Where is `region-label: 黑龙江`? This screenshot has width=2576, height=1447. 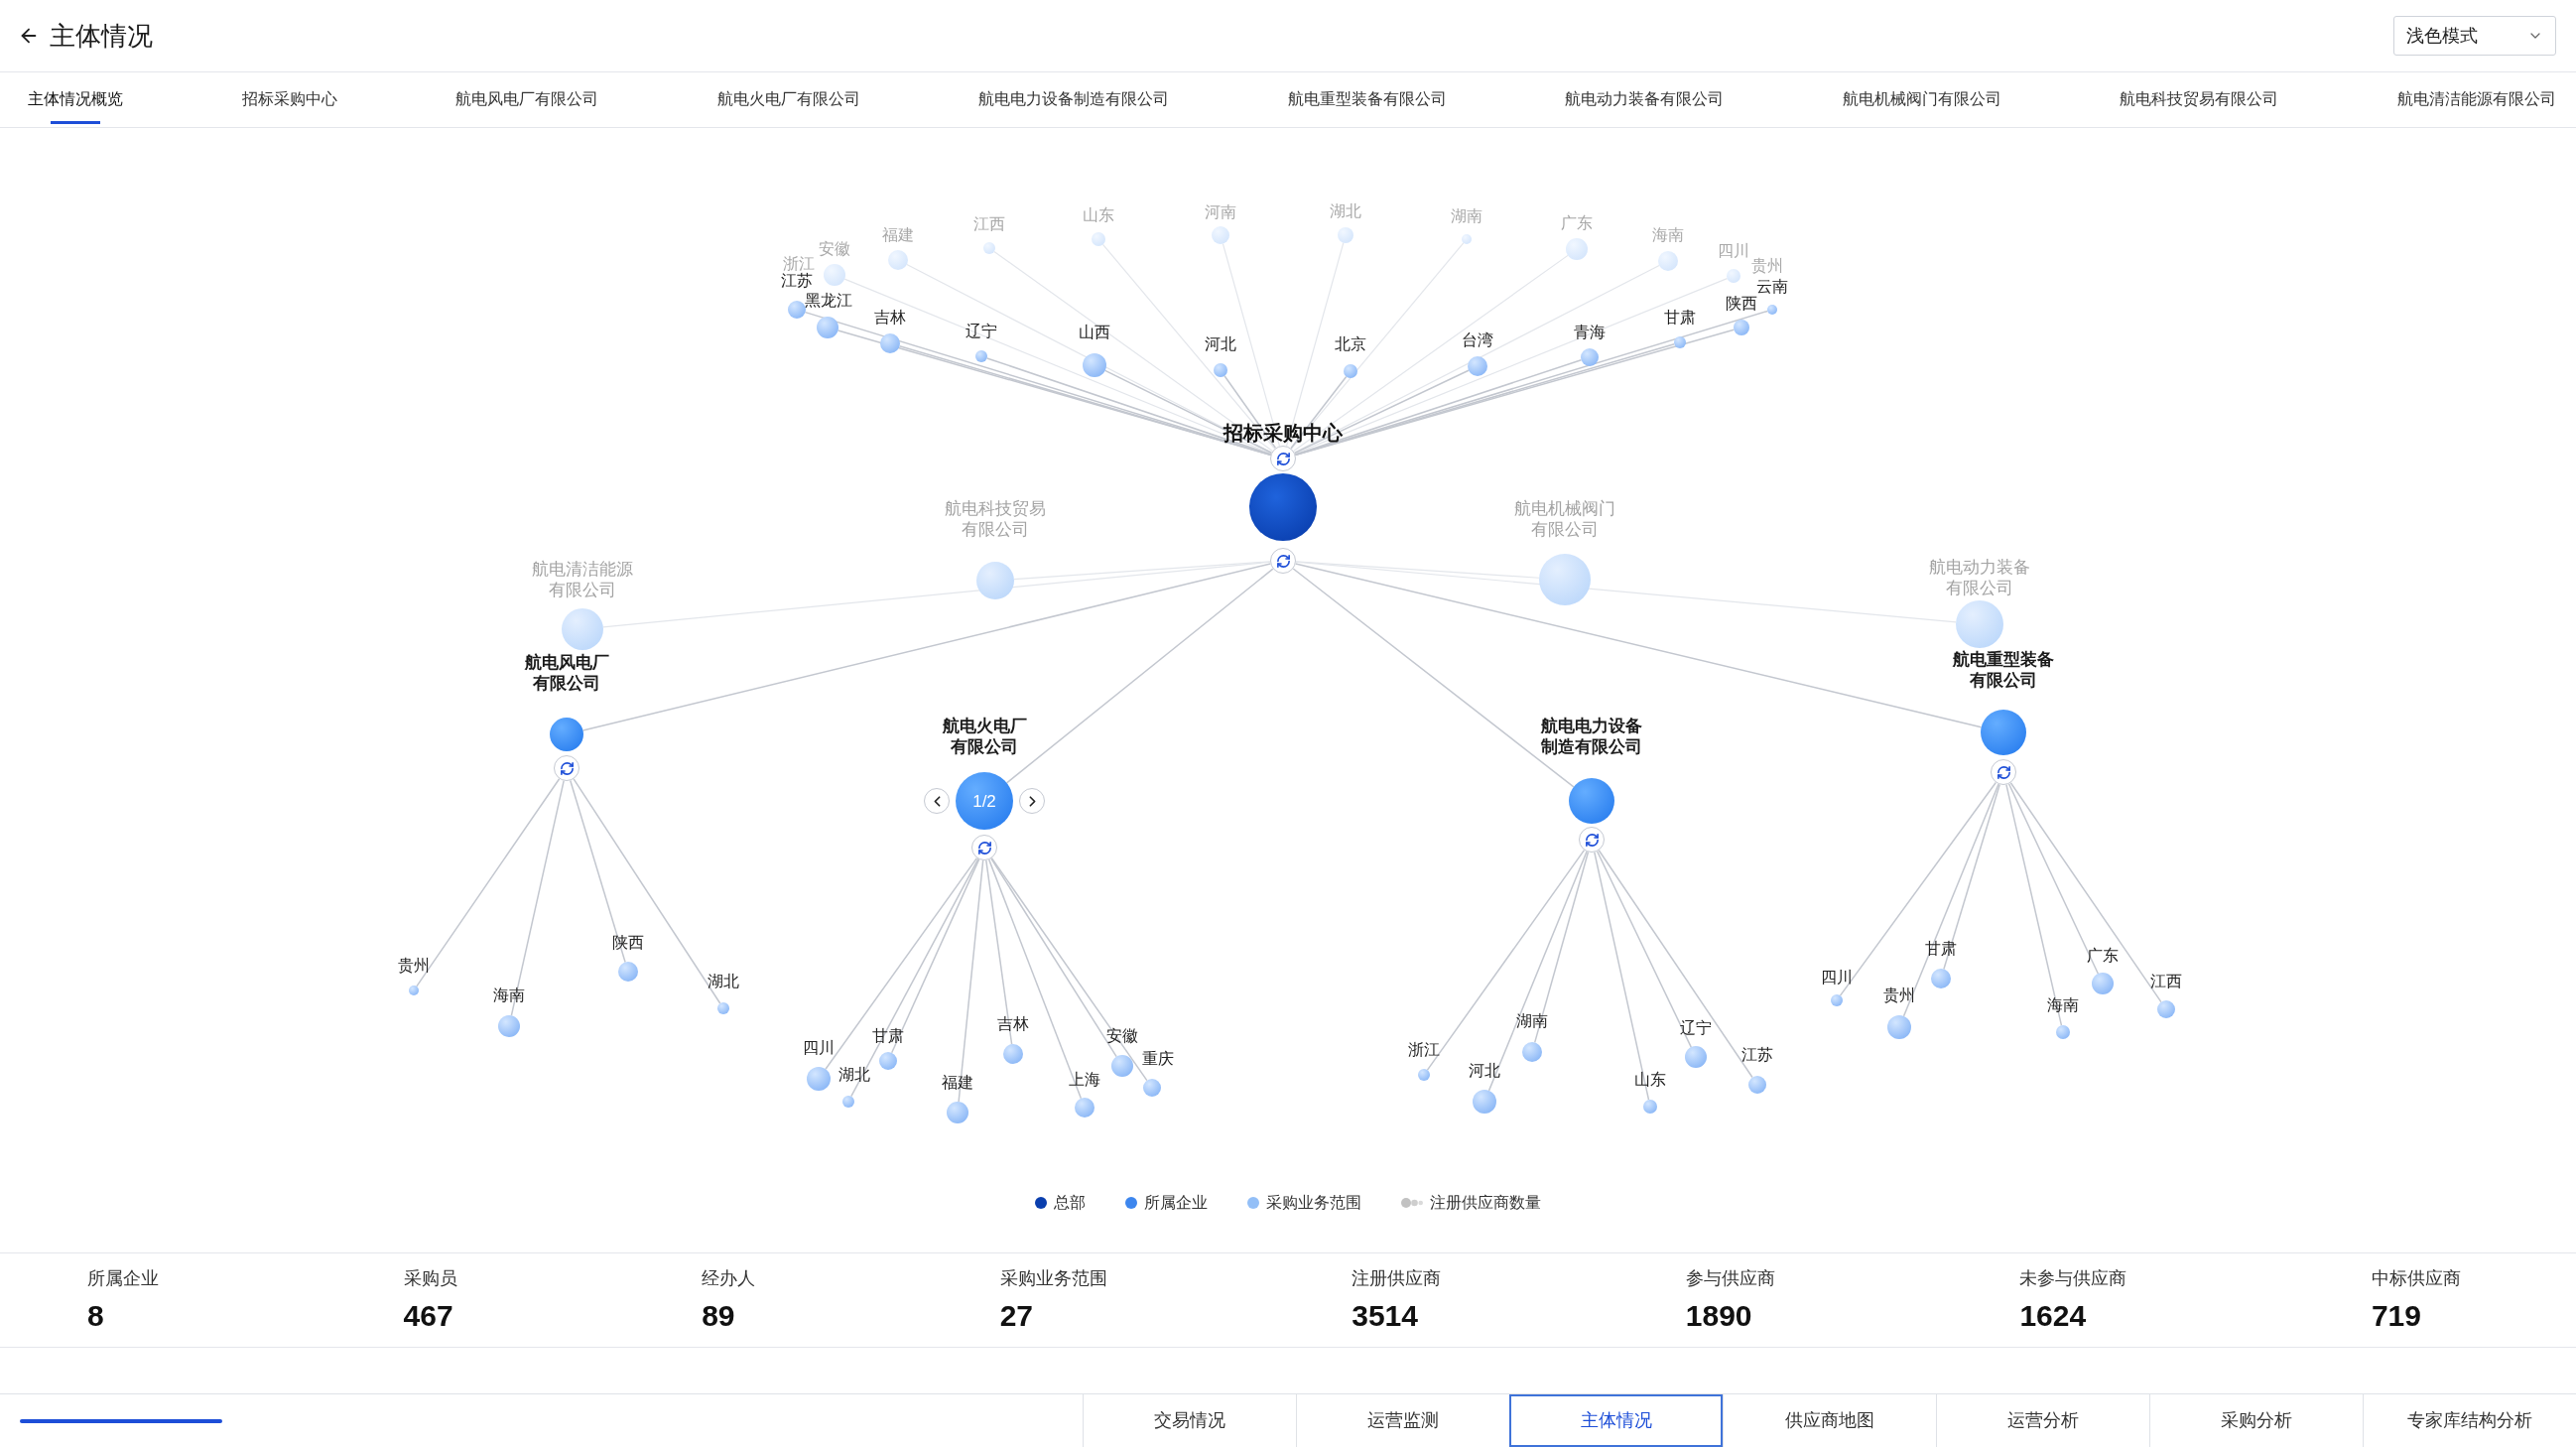
region-label: 黑龙江 is located at coordinates (829, 301).